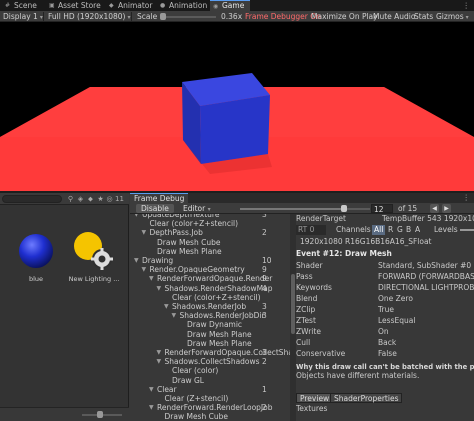 The height and width of the screenshot is (421, 474). I want to click on tree-row: ▼ RenderForward.RenderLoopJob 2, so click(210, 407).